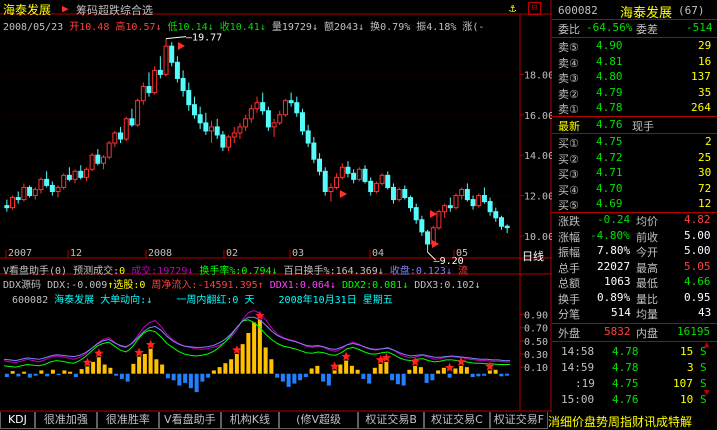 This screenshot has width=717, height=430. What do you see at coordinates (609, 76) in the screenshot?
I see `sell-price: 4.80` at bounding box center [609, 76].